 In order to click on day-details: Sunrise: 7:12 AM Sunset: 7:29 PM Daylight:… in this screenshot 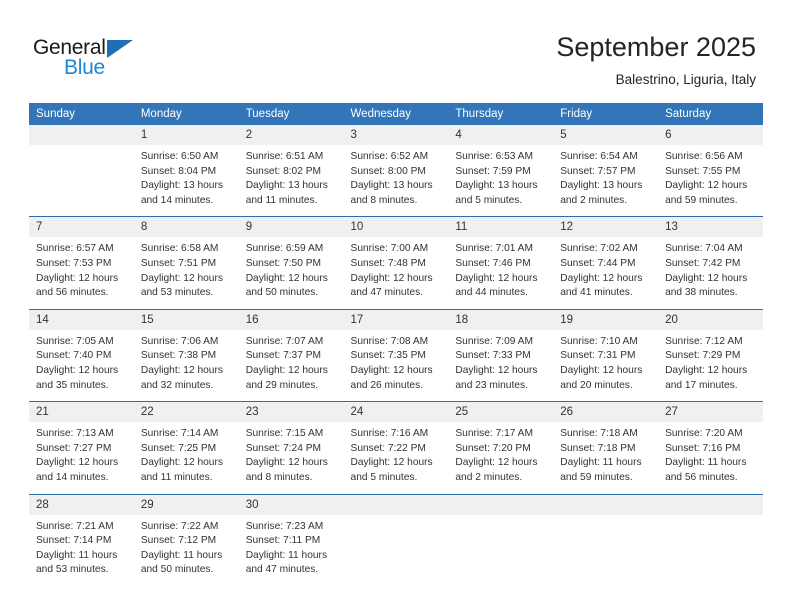, I will do `click(710, 365)`.